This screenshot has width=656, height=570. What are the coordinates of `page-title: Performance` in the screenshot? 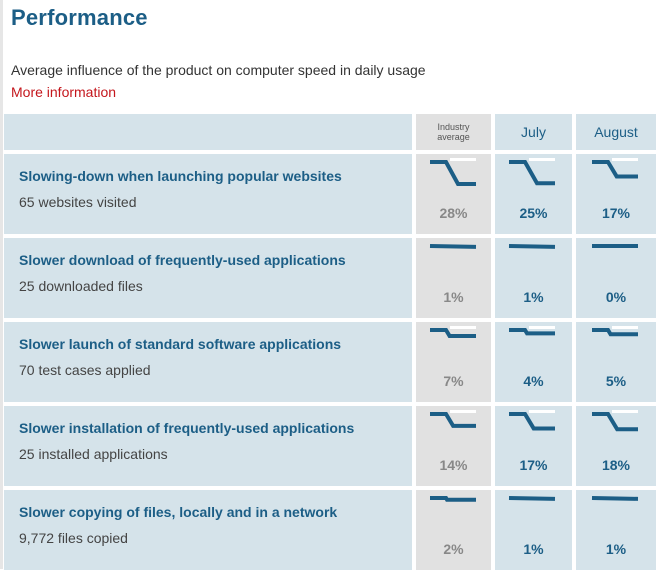 It's located at (79, 17).